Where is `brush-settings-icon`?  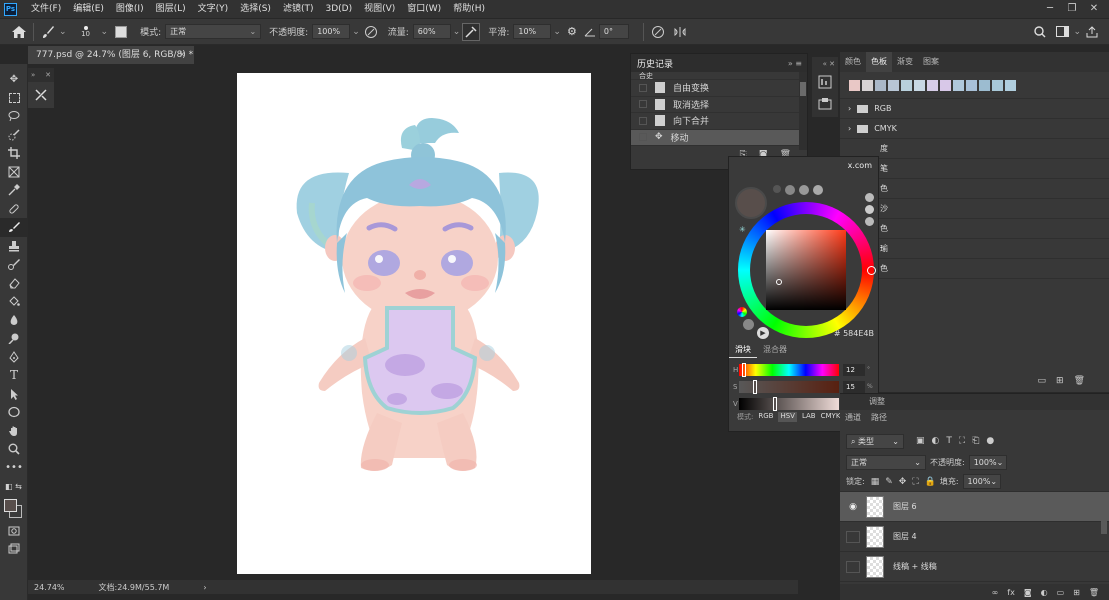 brush-settings-icon is located at coordinates (121, 32).